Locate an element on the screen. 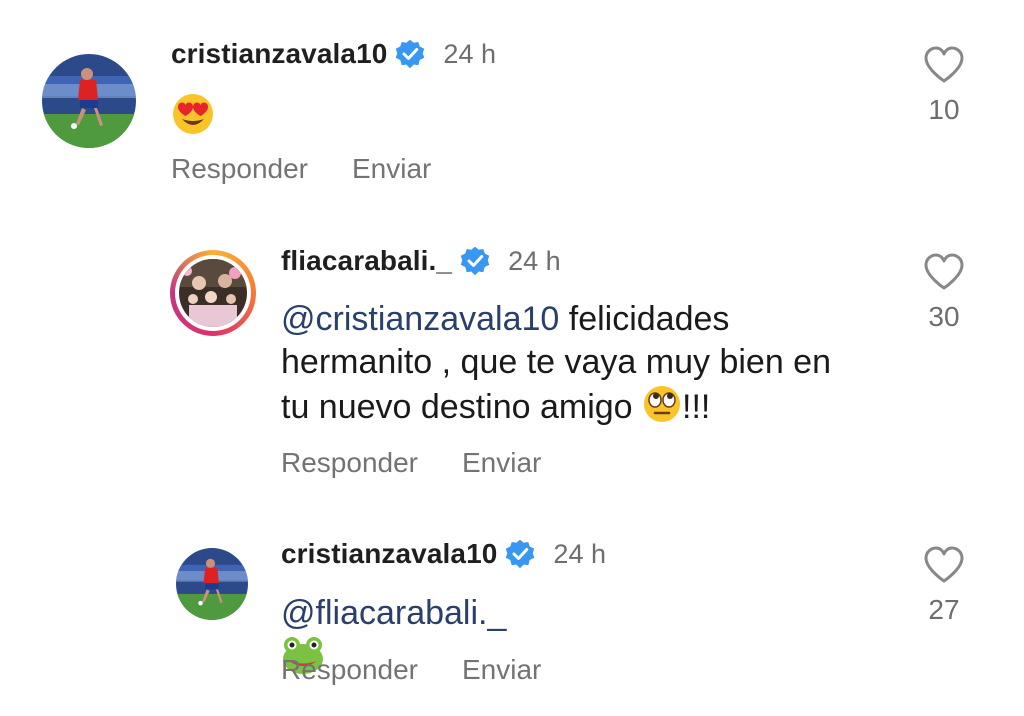 This screenshot has height=716, width=1024. comment-text is located at coordinates (193, 116).